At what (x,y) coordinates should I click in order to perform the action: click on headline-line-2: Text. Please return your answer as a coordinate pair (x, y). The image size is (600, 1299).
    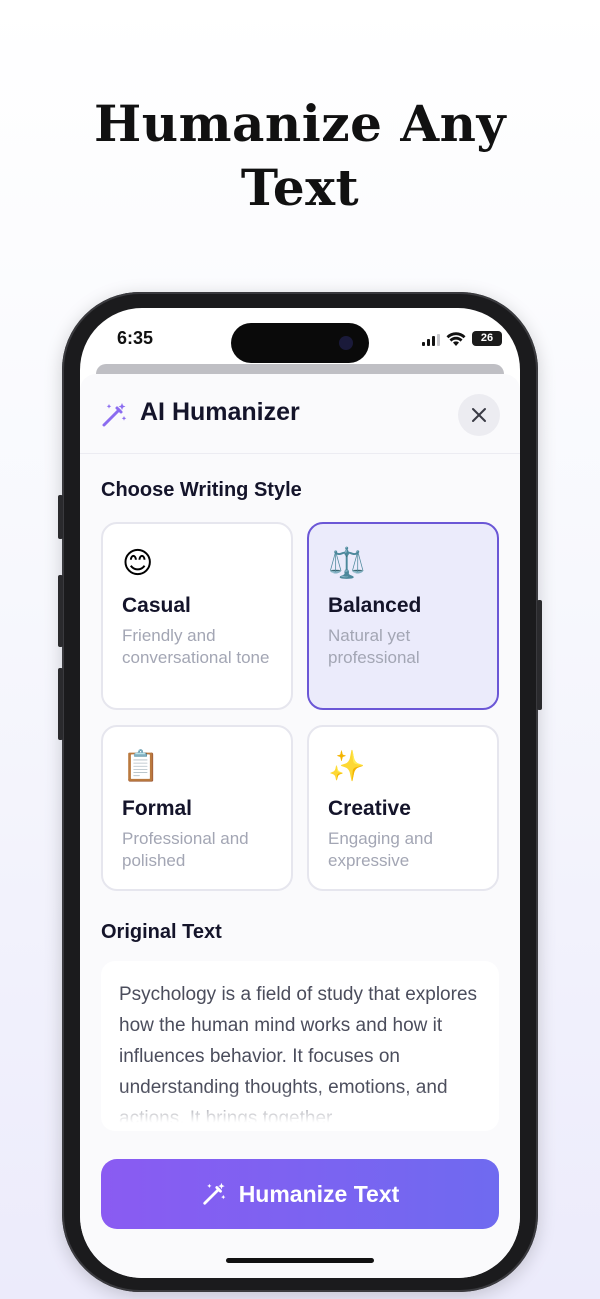
    Looking at the image, I should click on (300, 187).